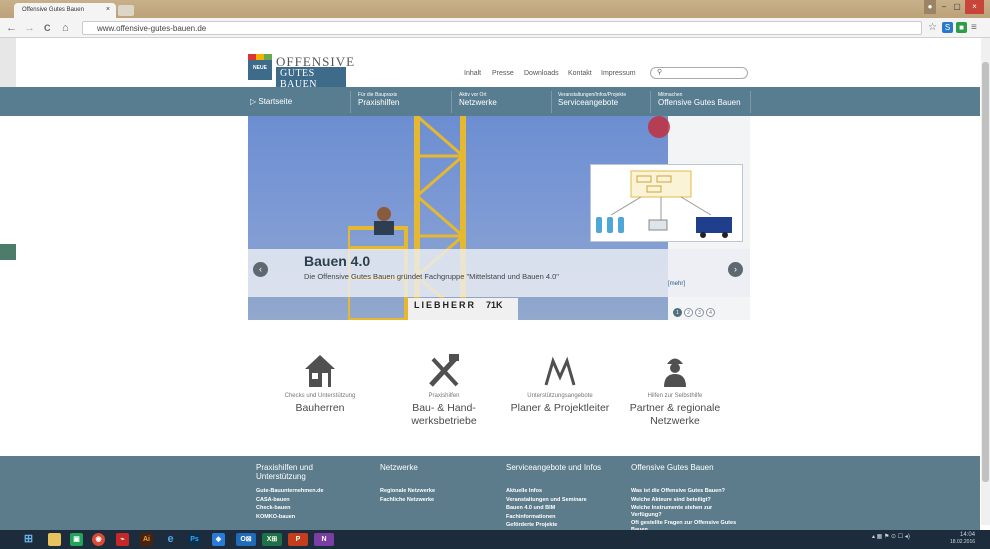  Describe the element at coordinates (301, 72) in the screenshot. I see `site-logo: NEUE OFFENSIVE GUTES BAUEN` at that location.